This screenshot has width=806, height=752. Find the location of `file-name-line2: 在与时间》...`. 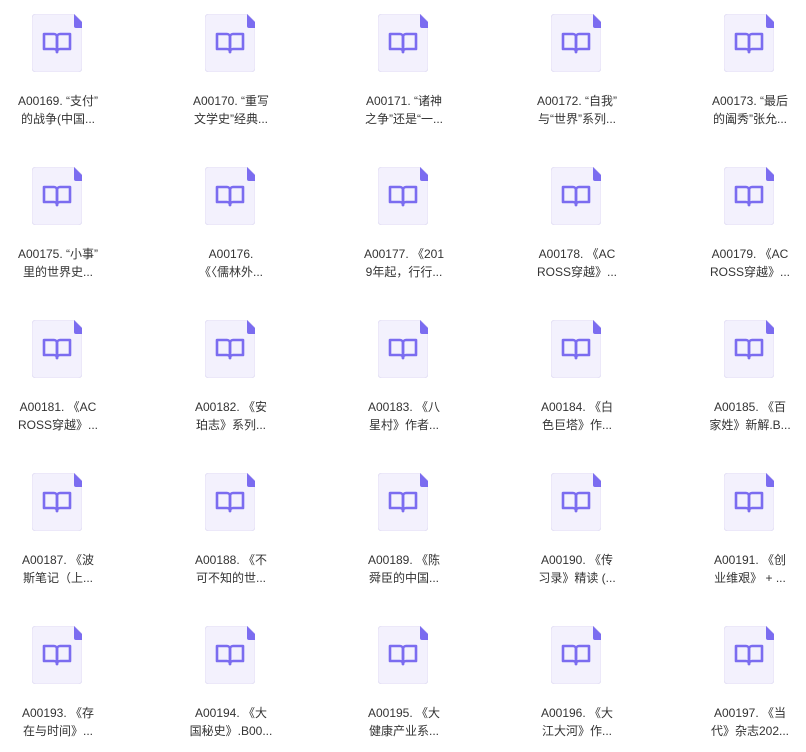

file-name-line2: 在与时间》... is located at coordinates (57, 731).